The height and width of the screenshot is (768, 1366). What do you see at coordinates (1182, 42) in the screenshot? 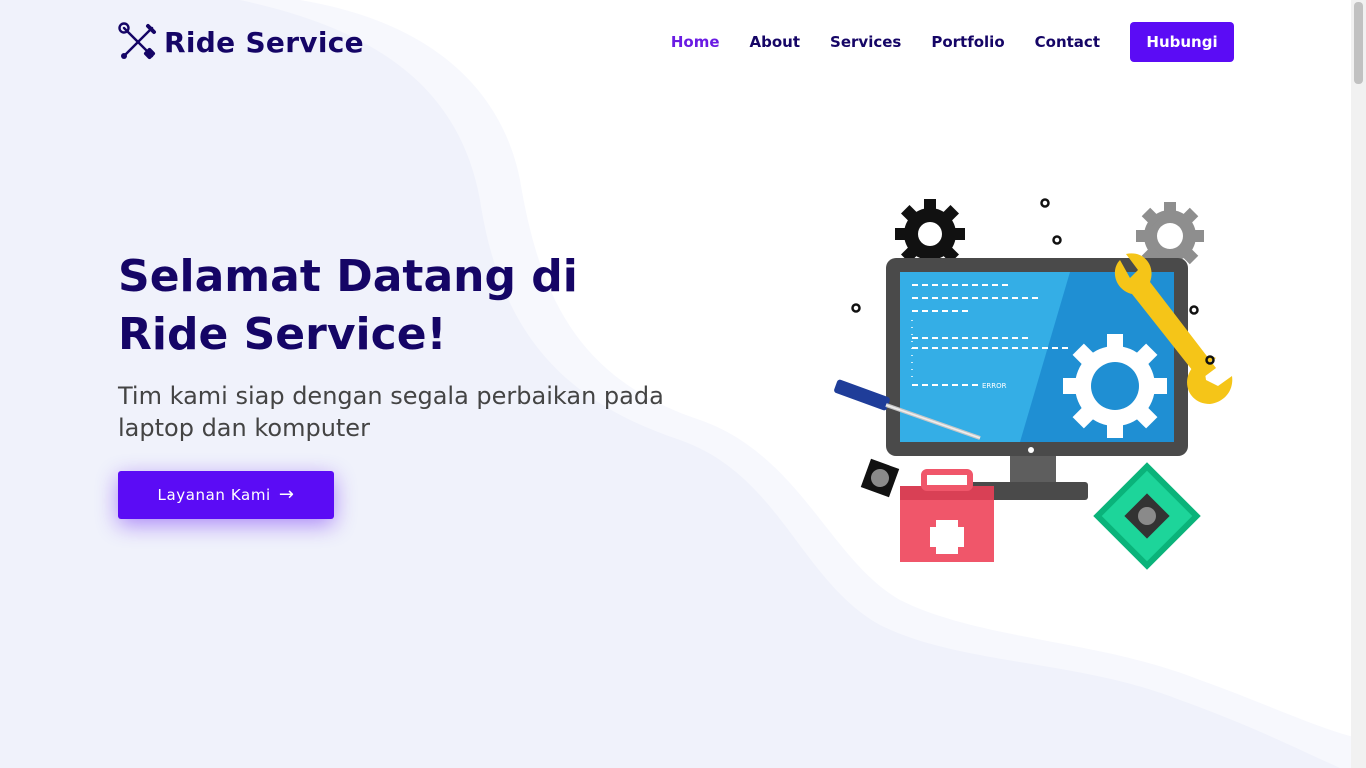
I see `hubungi-button: Hubungi` at bounding box center [1182, 42].